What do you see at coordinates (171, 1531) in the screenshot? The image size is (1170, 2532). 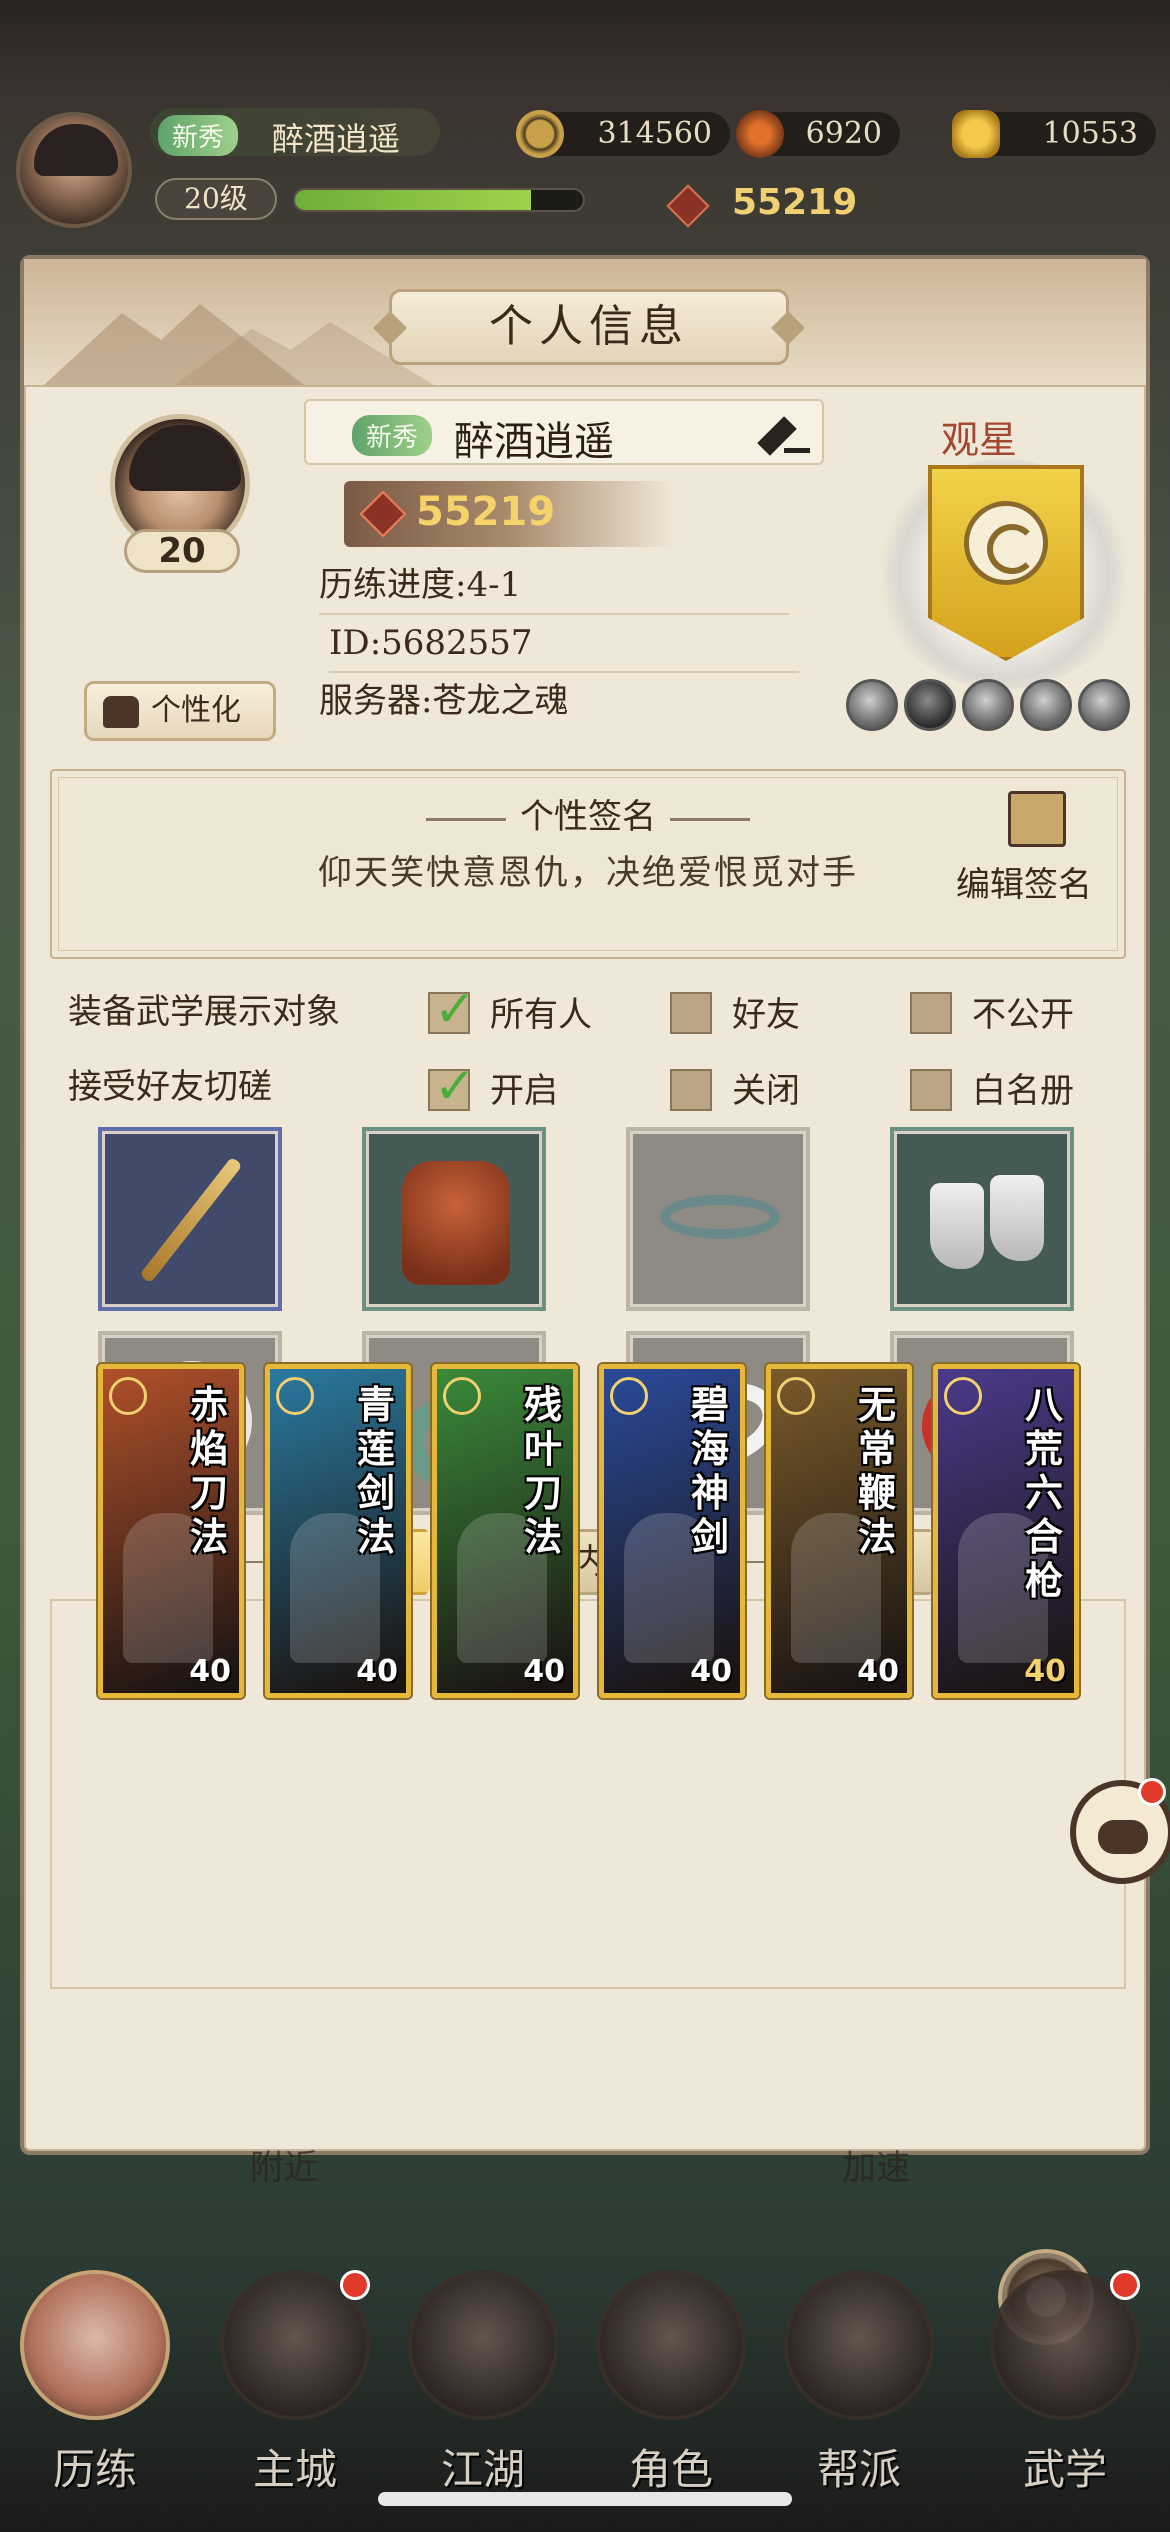 I see `skill-card: 赤焰刀法 40` at bounding box center [171, 1531].